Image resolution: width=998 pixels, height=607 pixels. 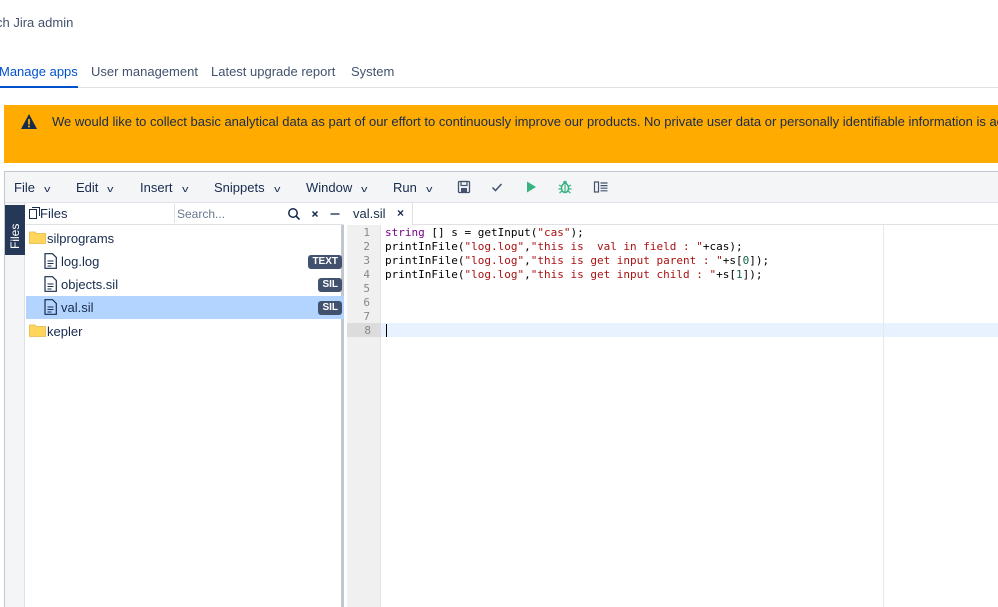 What do you see at coordinates (464, 187) in the screenshot?
I see `save-icon` at bounding box center [464, 187].